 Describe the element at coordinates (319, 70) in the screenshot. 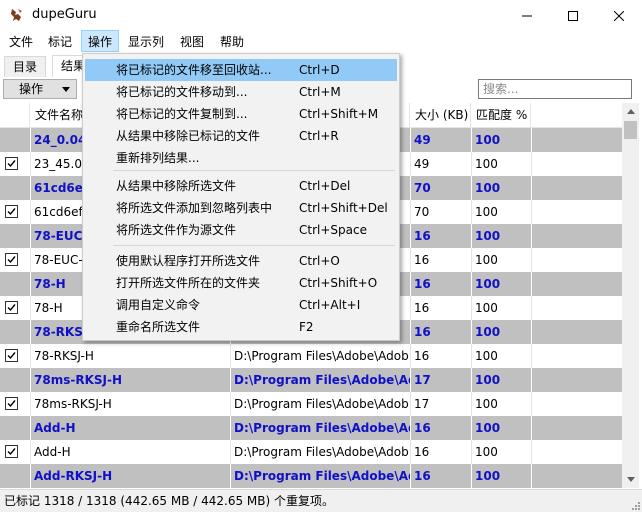

I see `menu-item-shortcut: Ctrl+D` at that location.